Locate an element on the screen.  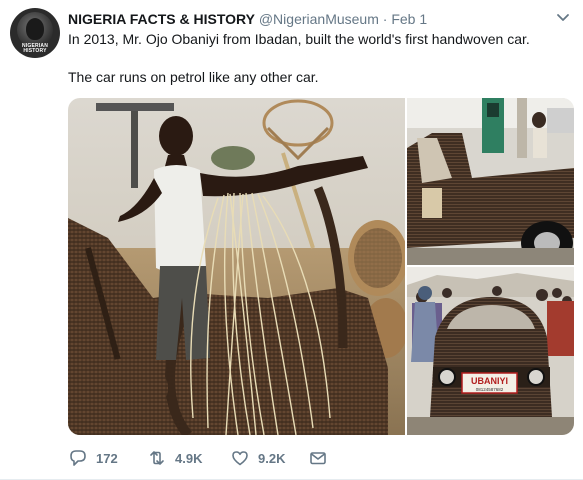
avatar: NIGERIAN HISTORY is located at coordinates (35, 33).